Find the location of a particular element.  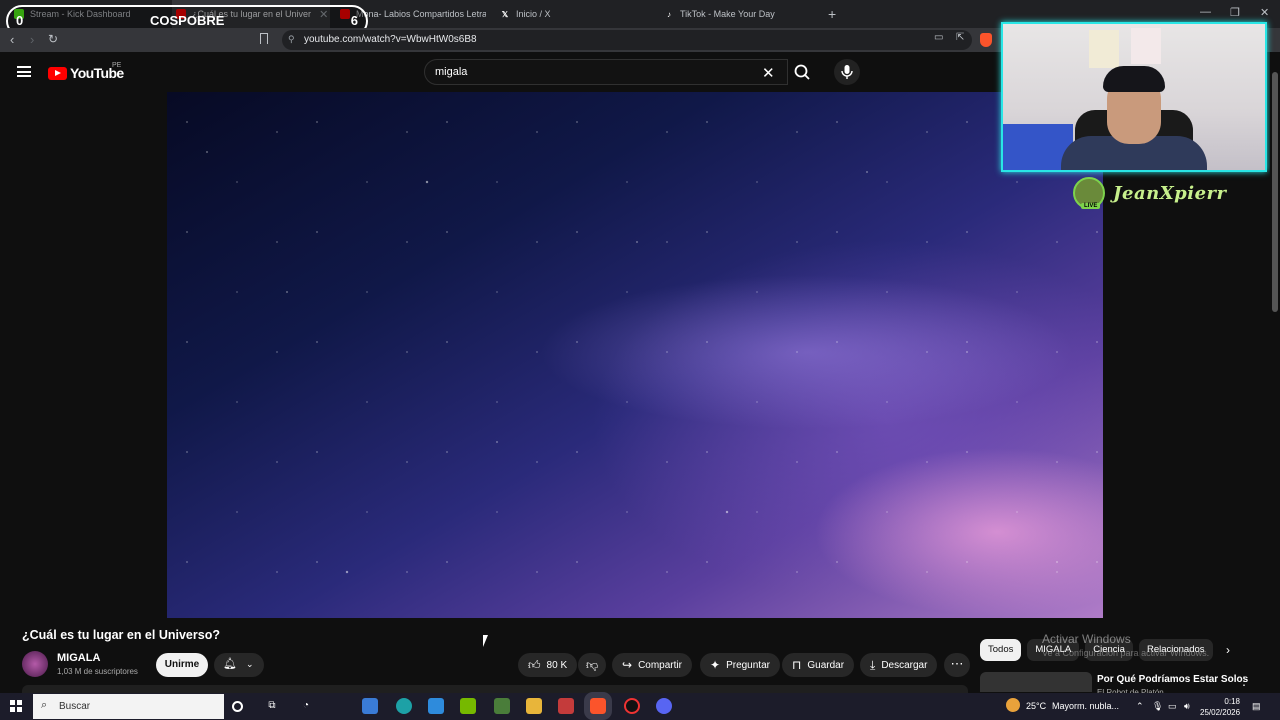

widget-icon: ◔ is located at coordinates (306, 706).